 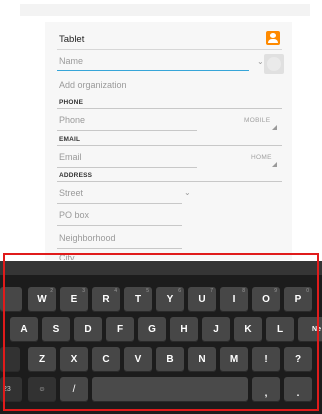 What do you see at coordinates (74, 215) in the screenshot?
I see `po-box-field: PO box` at bounding box center [74, 215].